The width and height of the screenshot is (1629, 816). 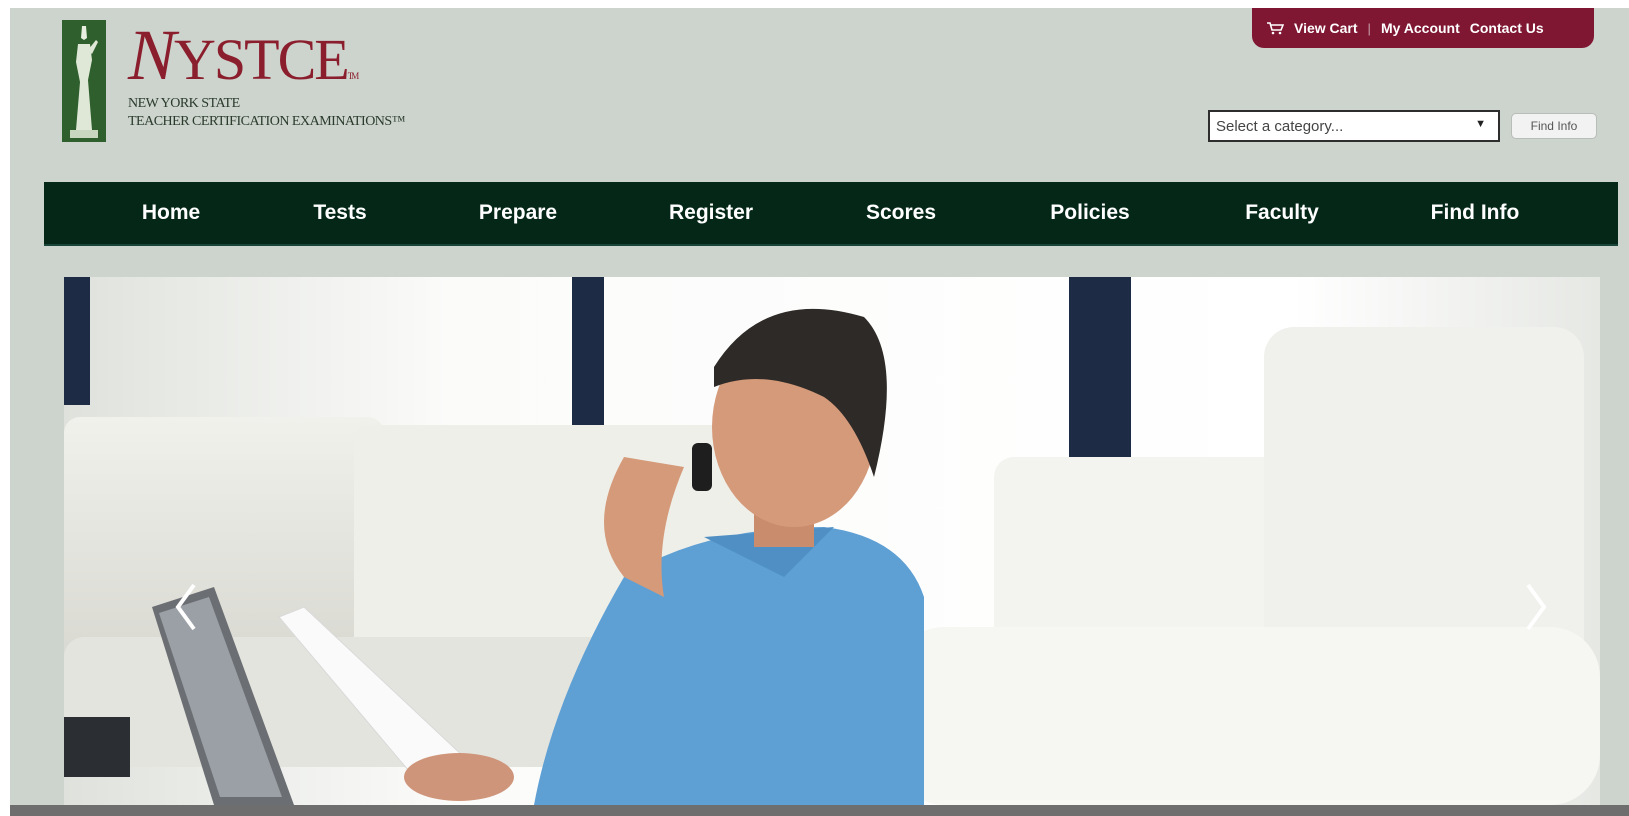 What do you see at coordinates (901, 213) in the screenshot?
I see `nav-scores: Scores` at bounding box center [901, 213].